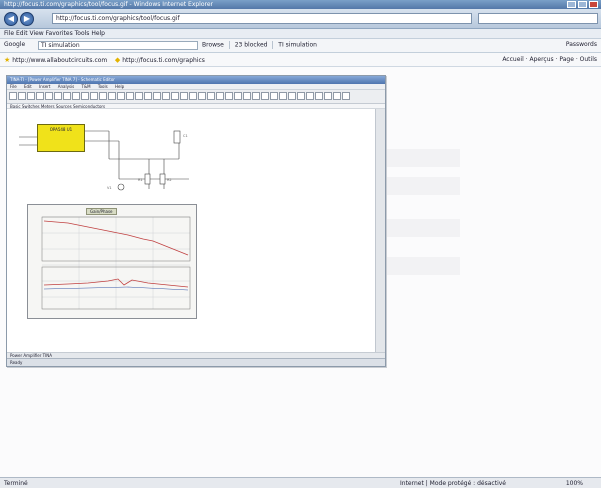 This screenshot has width=601, height=488. I want to click on highlight-ti-button: TI, so click(280, 45).